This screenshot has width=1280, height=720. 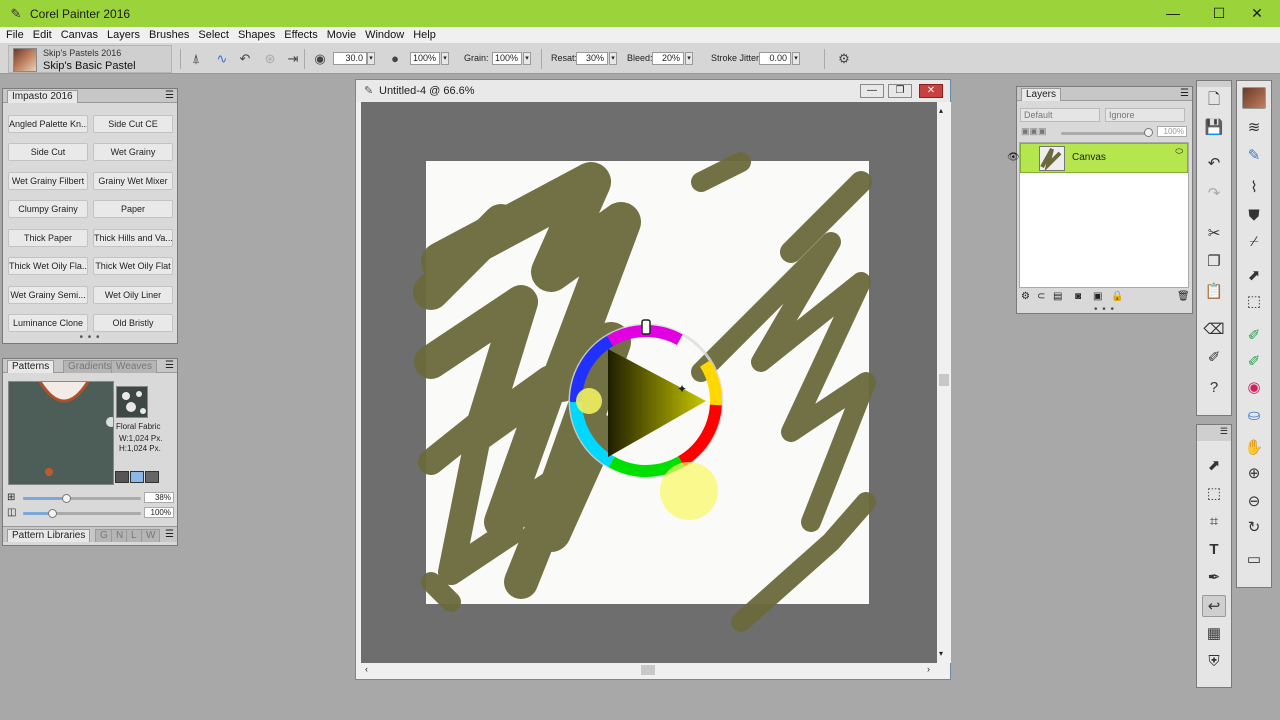 What do you see at coordinates (1183, 296) in the screenshot?
I see `delete-layer-icon: 🗑` at bounding box center [1183, 296].